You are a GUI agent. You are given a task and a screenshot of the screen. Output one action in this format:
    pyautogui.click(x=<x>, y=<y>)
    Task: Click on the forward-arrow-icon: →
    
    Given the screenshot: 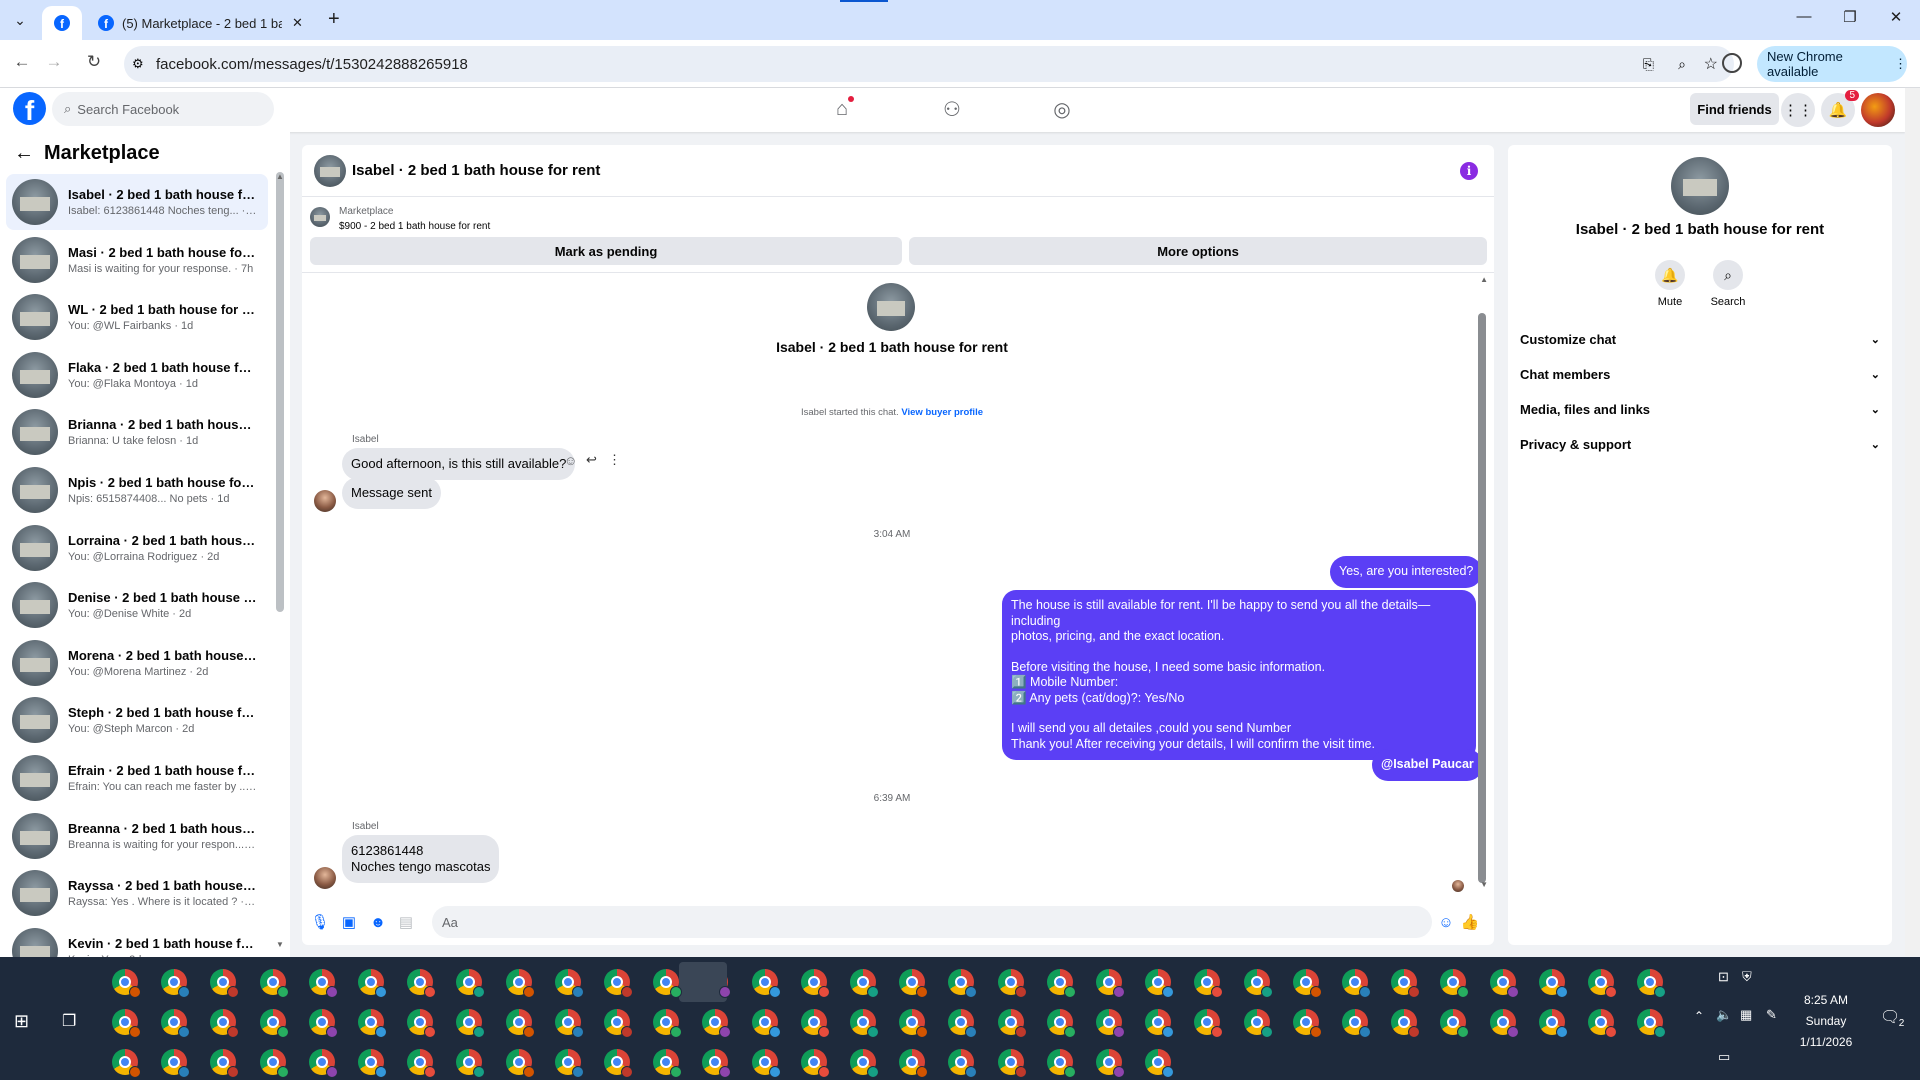 What is the action you would take?
    pyautogui.click(x=54, y=64)
    